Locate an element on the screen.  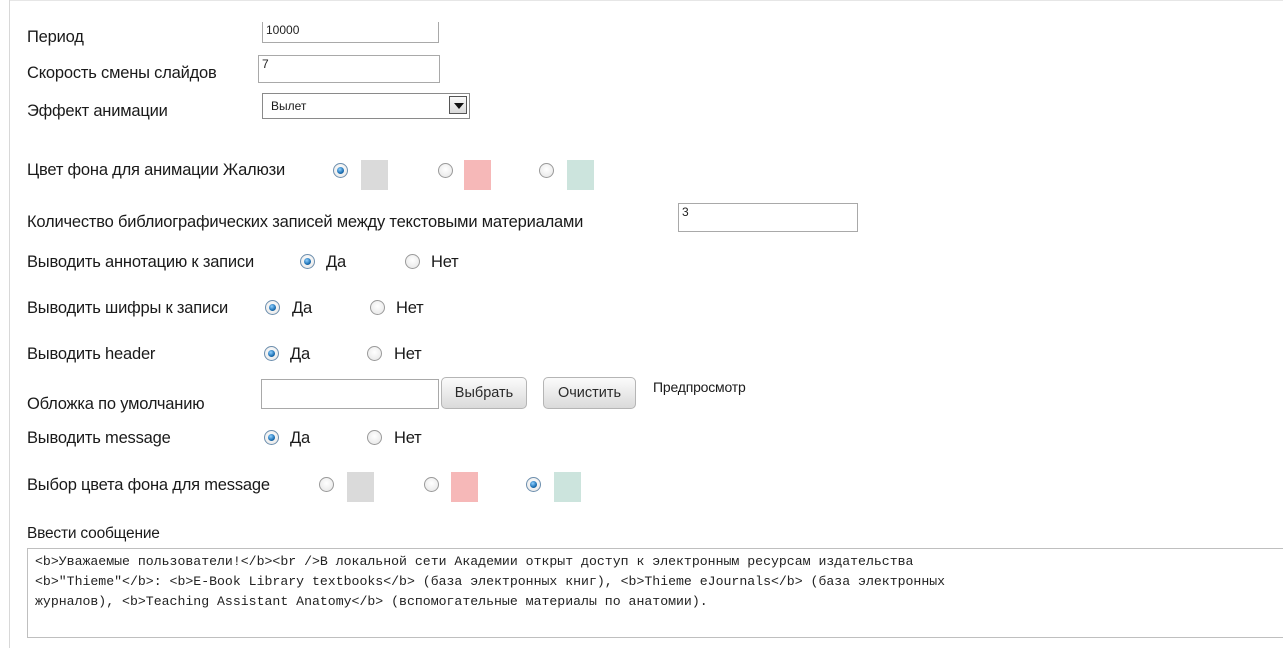
message-text-label: Ввести сообщение is located at coordinates (93, 533).